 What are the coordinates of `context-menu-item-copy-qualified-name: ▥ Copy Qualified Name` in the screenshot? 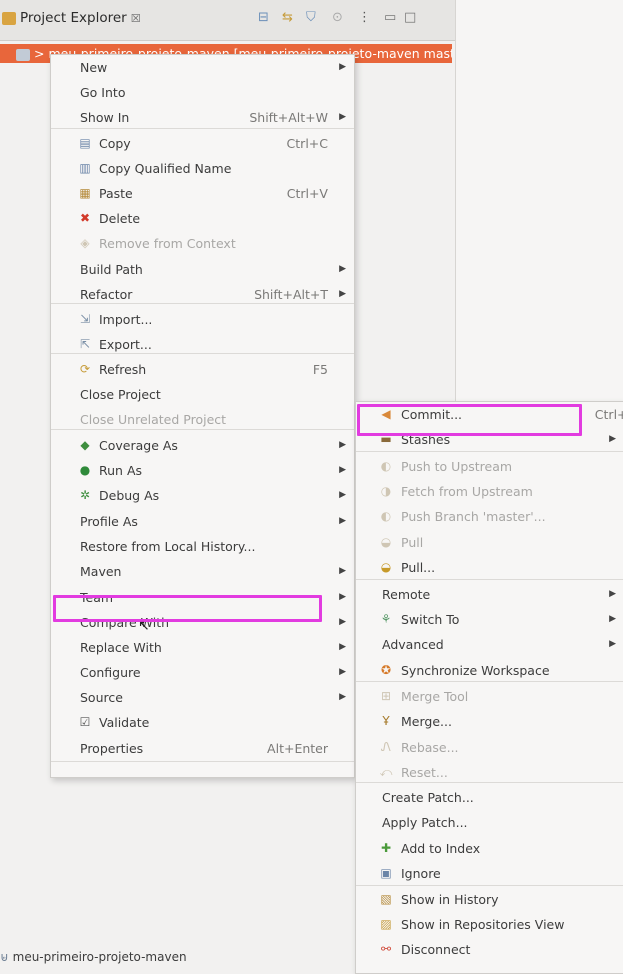 It's located at (202, 168).